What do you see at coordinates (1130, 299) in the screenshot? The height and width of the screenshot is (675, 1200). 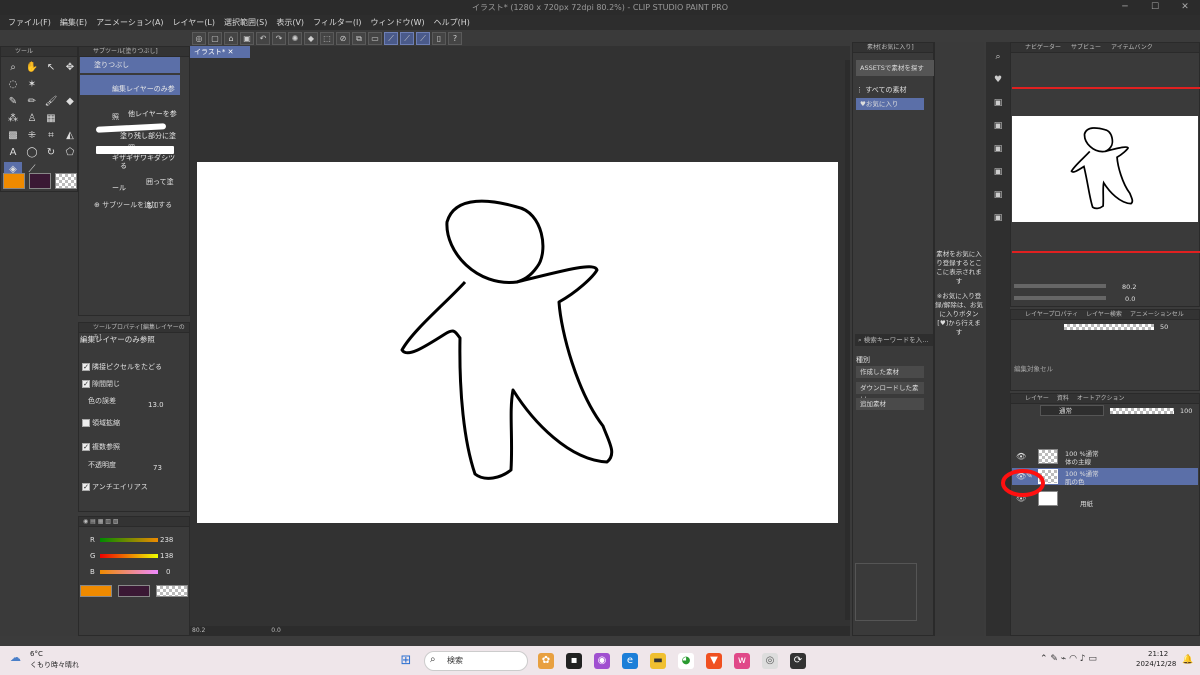 I see `navigator-angle-value: 0.0` at bounding box center [1130, 299].